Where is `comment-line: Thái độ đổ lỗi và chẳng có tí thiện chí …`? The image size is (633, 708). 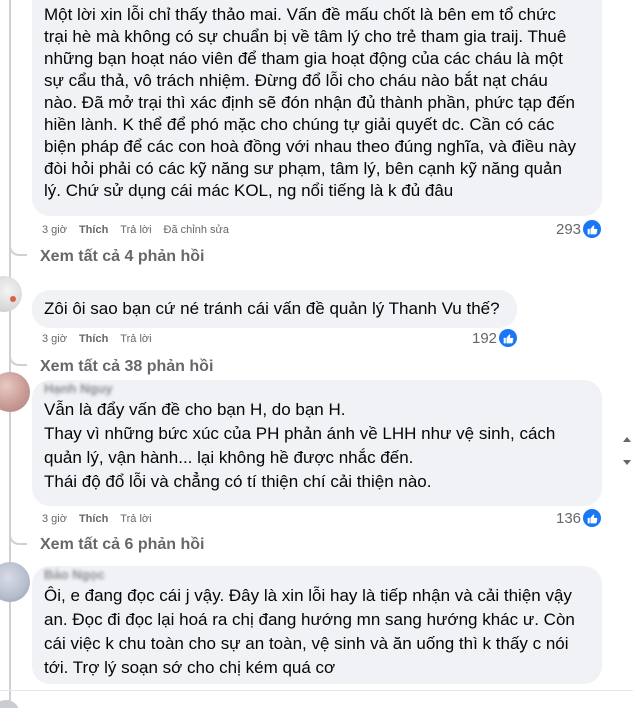
comment-line: Thái độ đổ lỗi và chẳng có tí thiện chí … is located at coordinates (238, 481).